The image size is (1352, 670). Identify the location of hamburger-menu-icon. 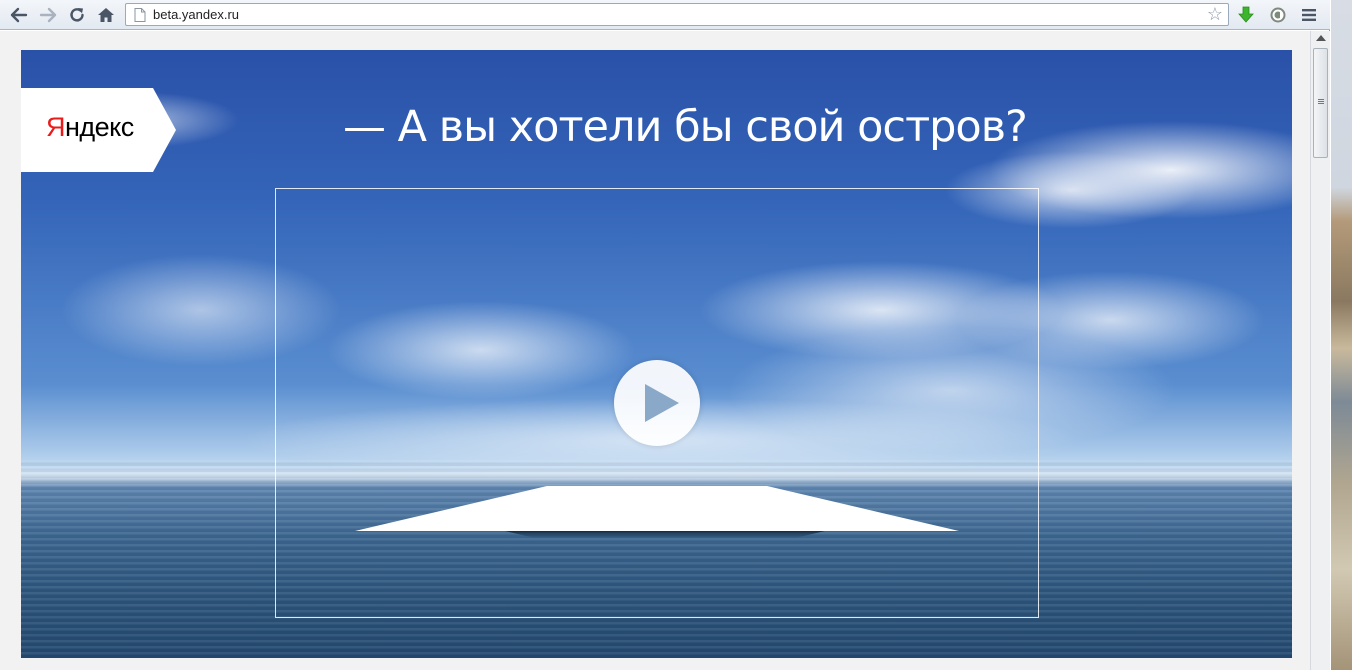
(1309, 15).